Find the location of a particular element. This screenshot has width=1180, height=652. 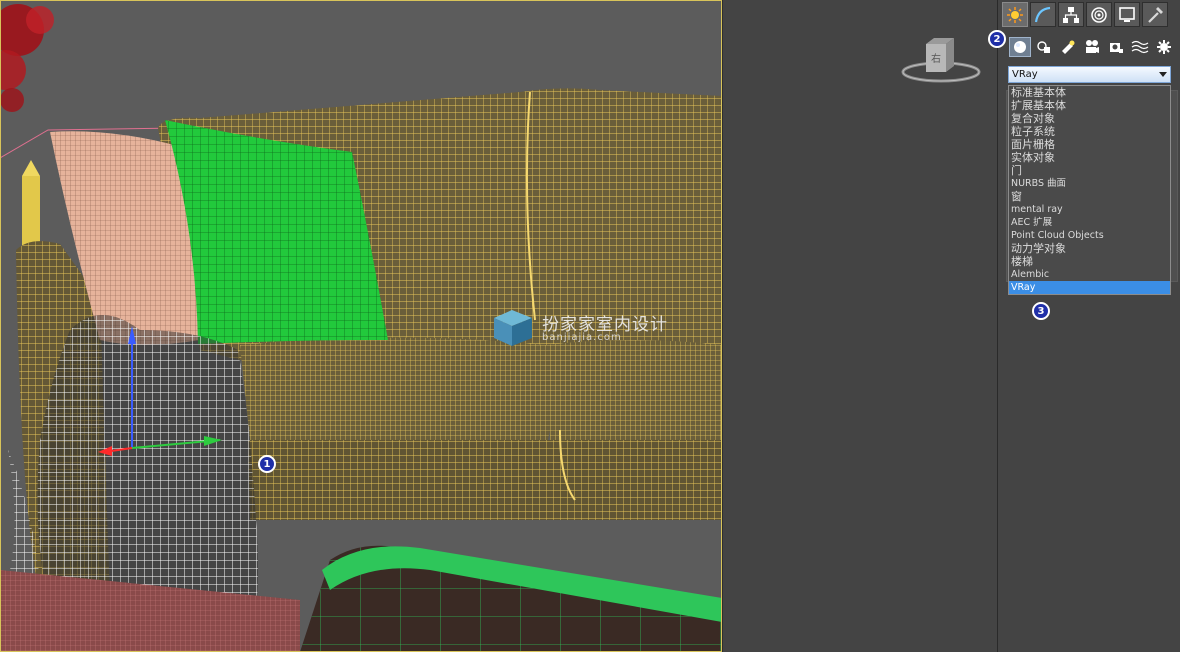

tab-utilities is located at coordinates (1155, 14).